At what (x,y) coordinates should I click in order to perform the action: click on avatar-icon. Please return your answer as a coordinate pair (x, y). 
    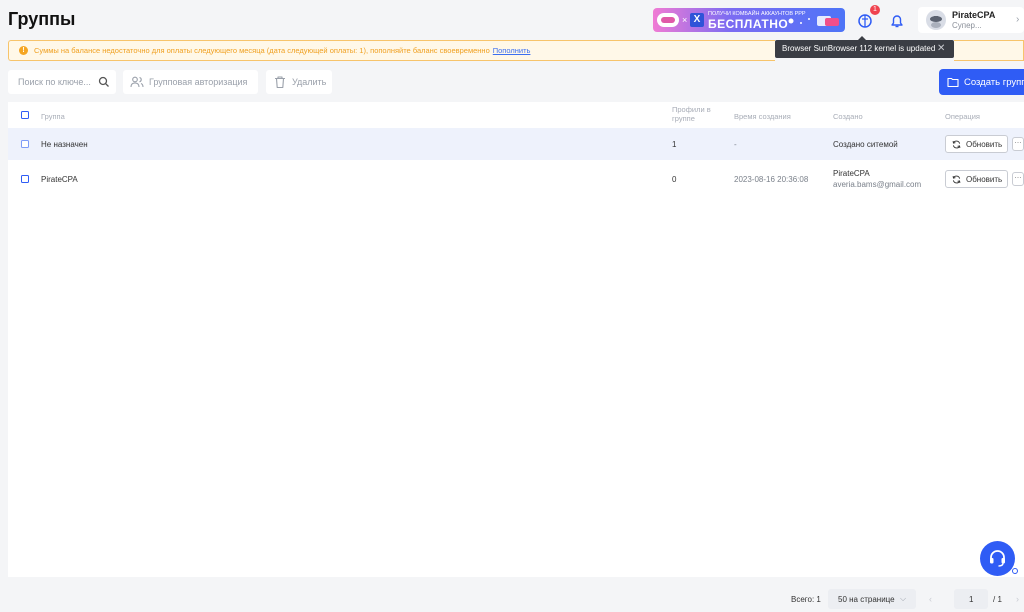
    Looking at the image, I should click on (936, 20).